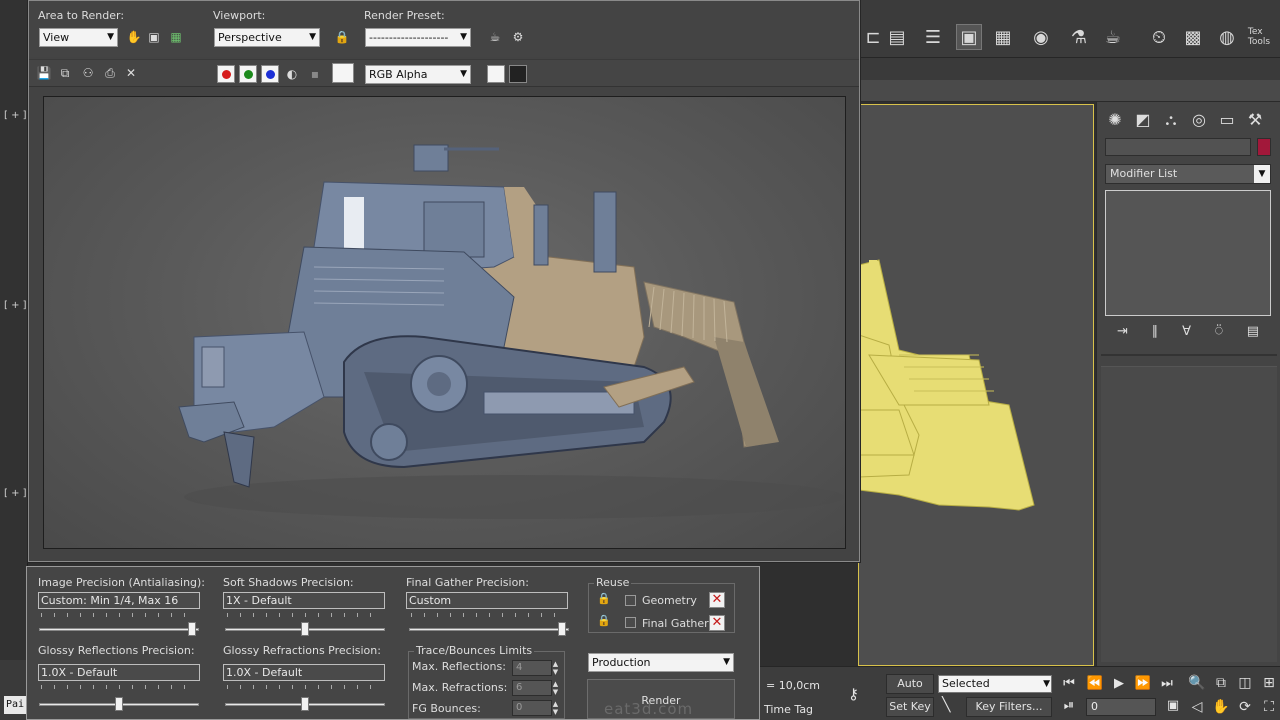 The image size is (1280, 720). I want to click on utilities-tab-icon: ⚒, so click(1255, 120).